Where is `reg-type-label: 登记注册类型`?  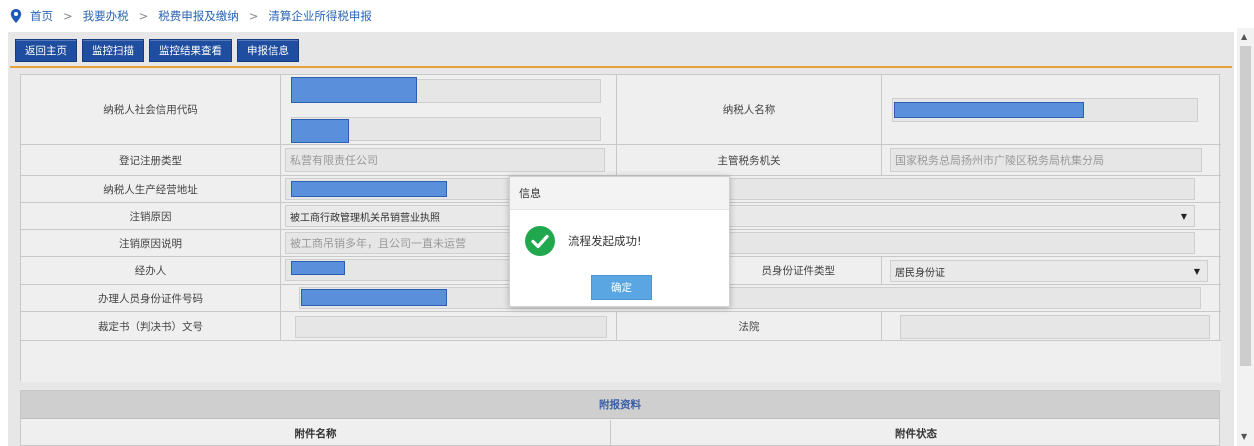 reg-type-label: 登记注册类型 is located at coordinates (151, 160).